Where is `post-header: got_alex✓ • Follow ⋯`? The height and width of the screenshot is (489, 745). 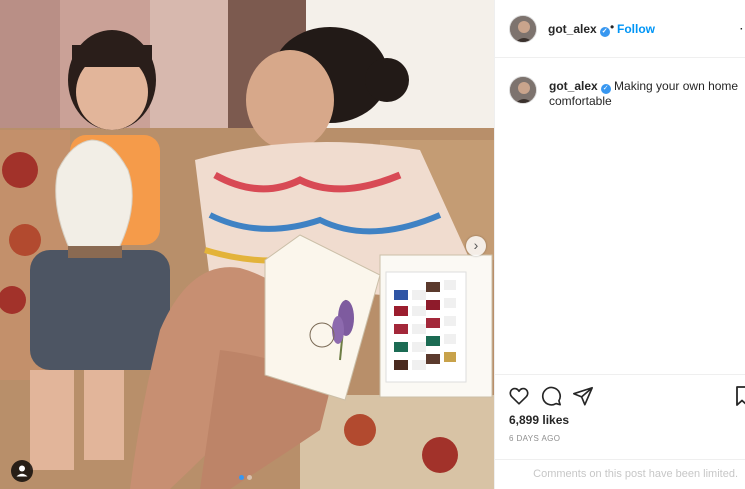 post-header: got_alex✓ • Follow ⋯ is located at coordinates (620, 29).